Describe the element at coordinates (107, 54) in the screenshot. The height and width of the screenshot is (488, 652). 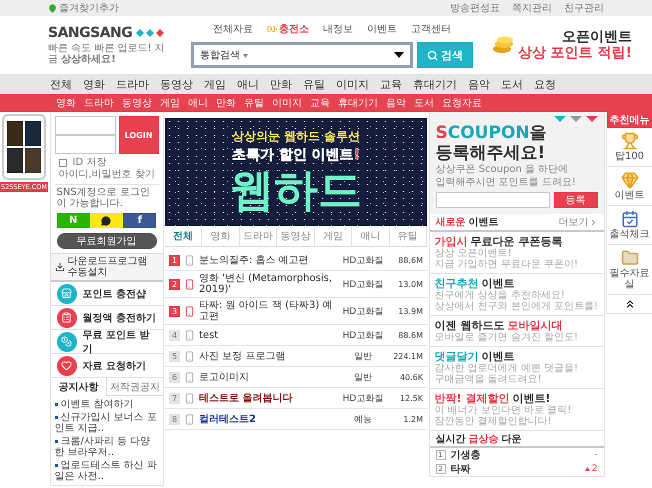
I see `tagline: 빠른 속도 빠른 업로드! 지금 상상하세요!` at that location.